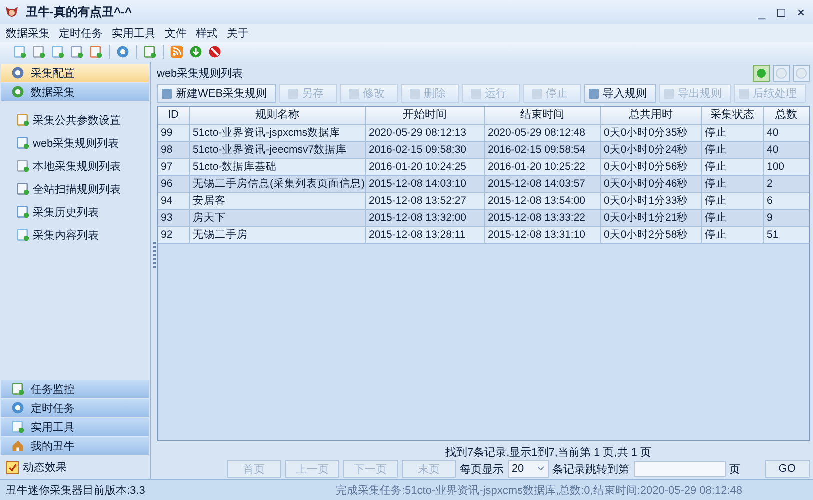 The height and width of the screenshot is (500, 813). What do you see at coordinates (787, 469) in the screenshot?
I see `go-button: GO` at bounding box center [787, 469].